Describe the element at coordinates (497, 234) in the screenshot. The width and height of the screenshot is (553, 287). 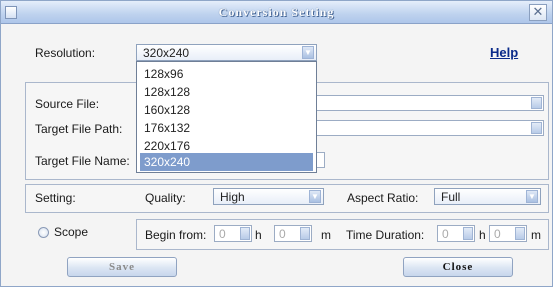
I see `duration-minutes-value: 0` at that location.